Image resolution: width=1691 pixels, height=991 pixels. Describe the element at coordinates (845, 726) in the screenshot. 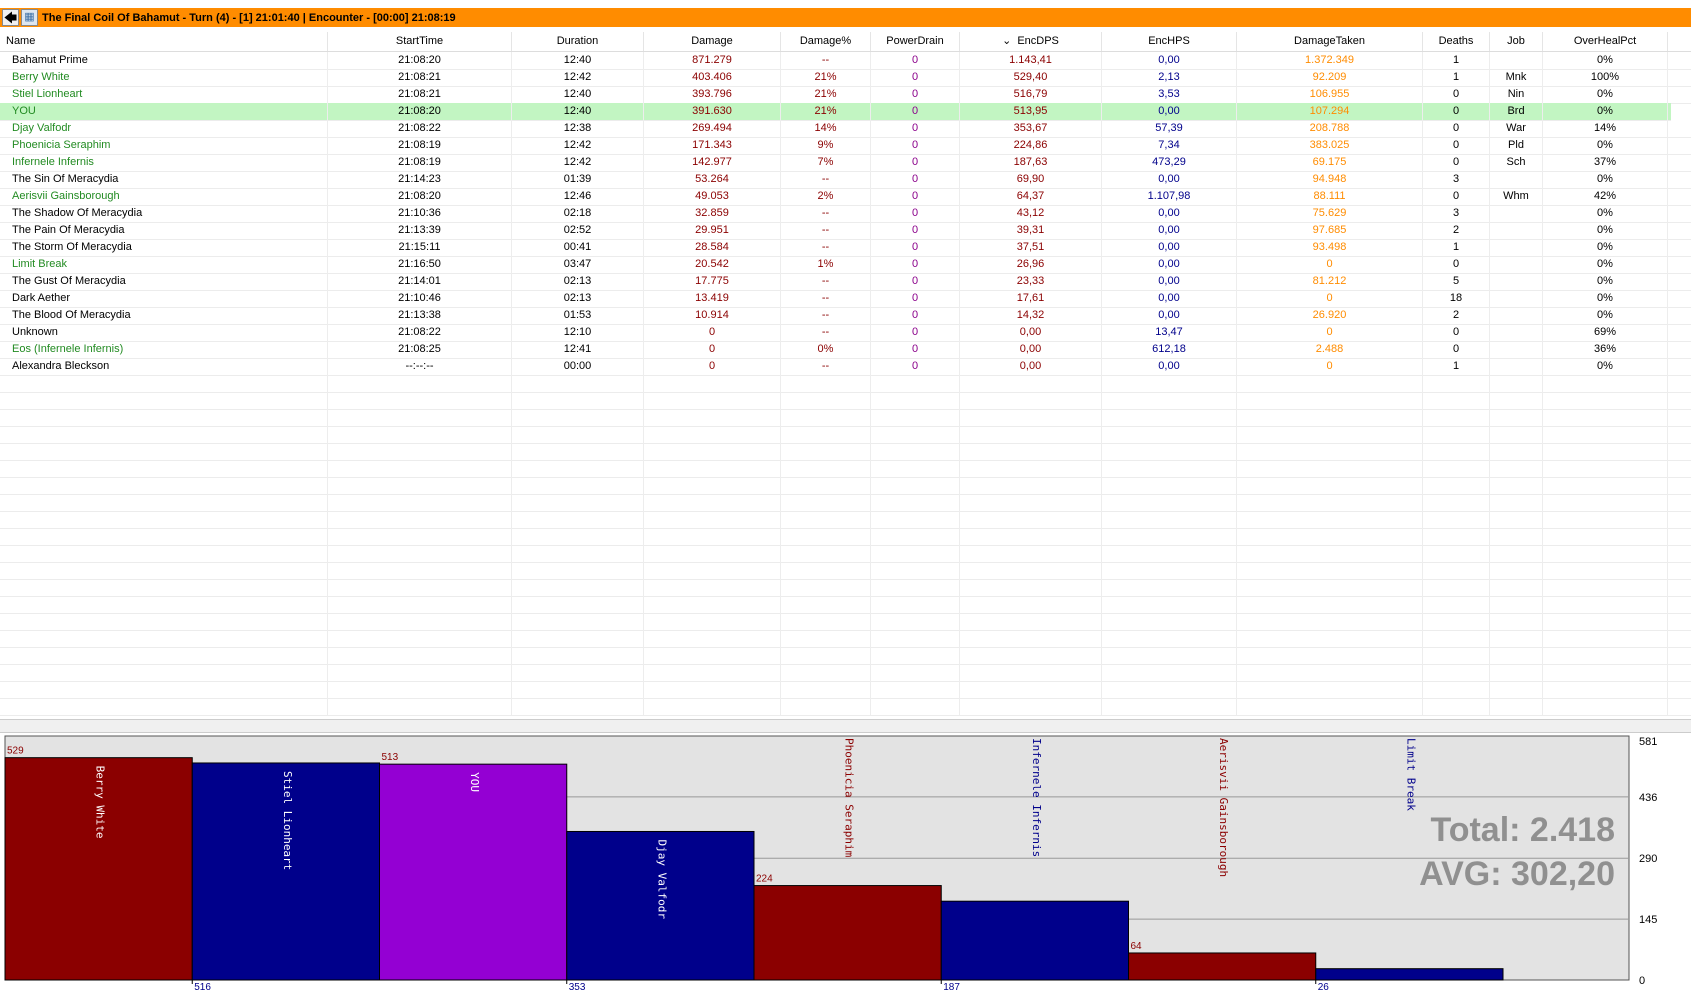

I see `panel-splitter` at that location.